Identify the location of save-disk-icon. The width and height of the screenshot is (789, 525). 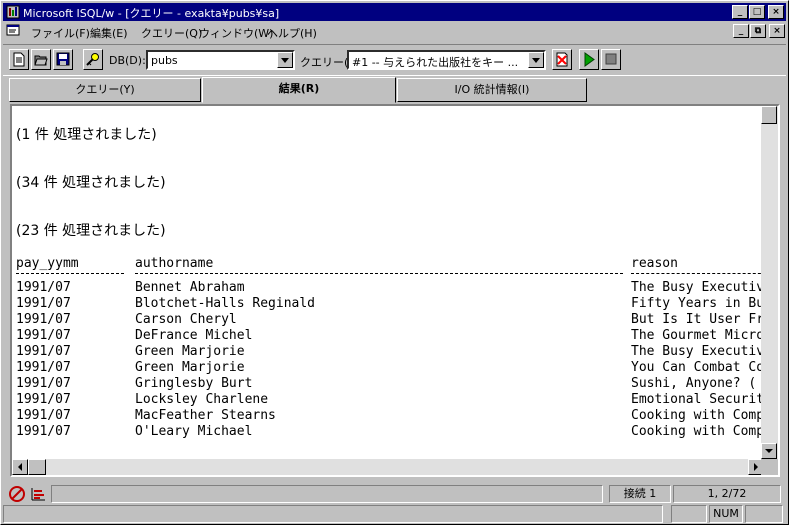
(63, 59).